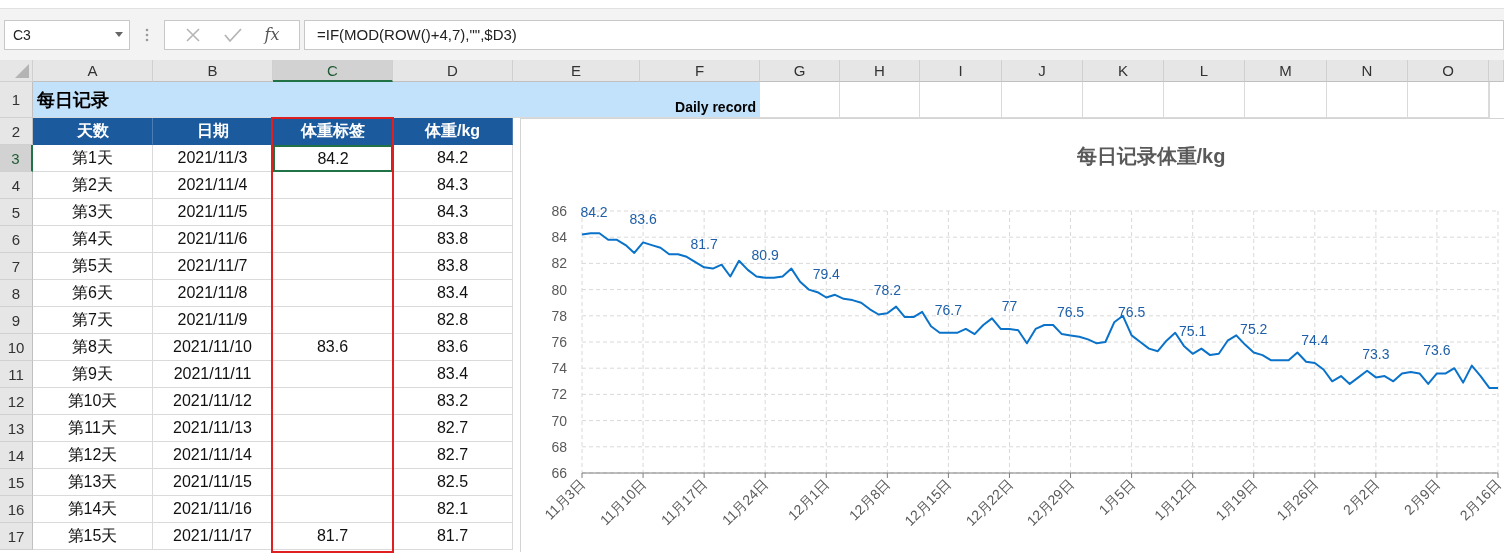 This screenshot has height=554, width=1504. Describe the element at coordinates (880, 71) in the screenshot. I see `column-header: H` at that location.